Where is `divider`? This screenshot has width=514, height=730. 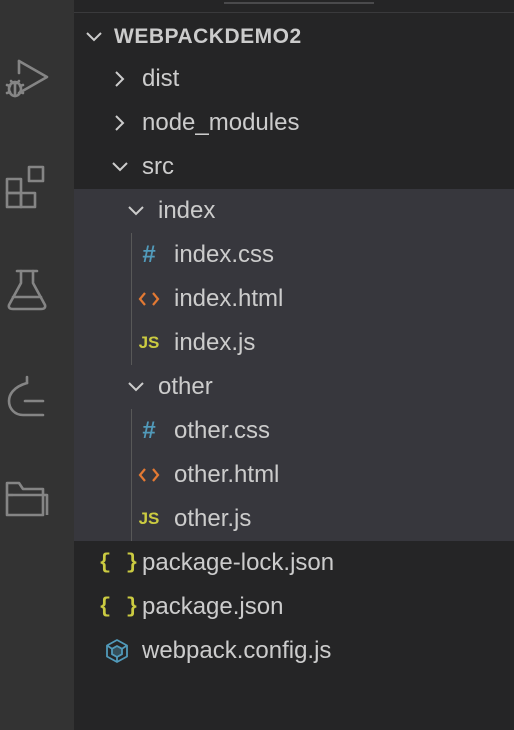
divider is located at coordinates (294, 12).